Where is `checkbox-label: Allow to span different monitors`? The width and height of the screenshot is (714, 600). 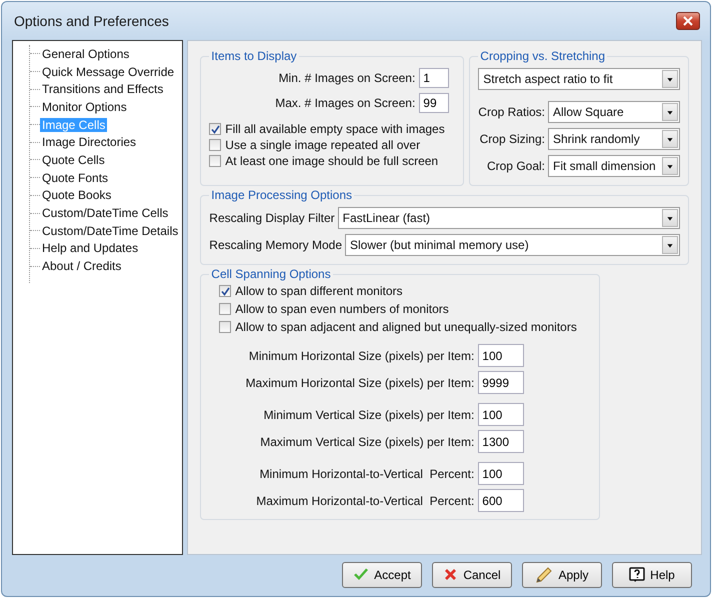 checkbox-label: Allow to span different monitors is located at coordinates (318, 291).